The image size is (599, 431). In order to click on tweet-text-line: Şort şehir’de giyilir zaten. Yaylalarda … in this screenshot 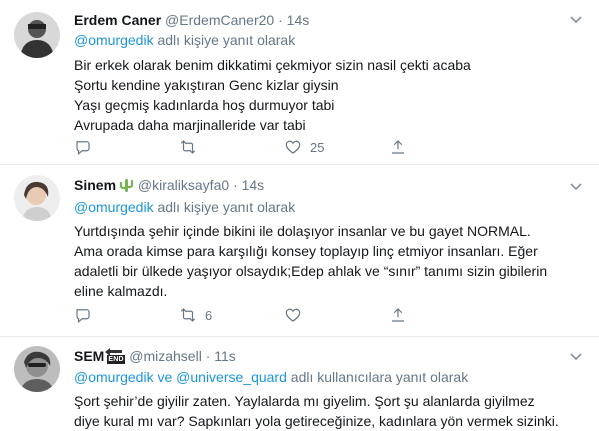, I will do `click(304, 401)`.